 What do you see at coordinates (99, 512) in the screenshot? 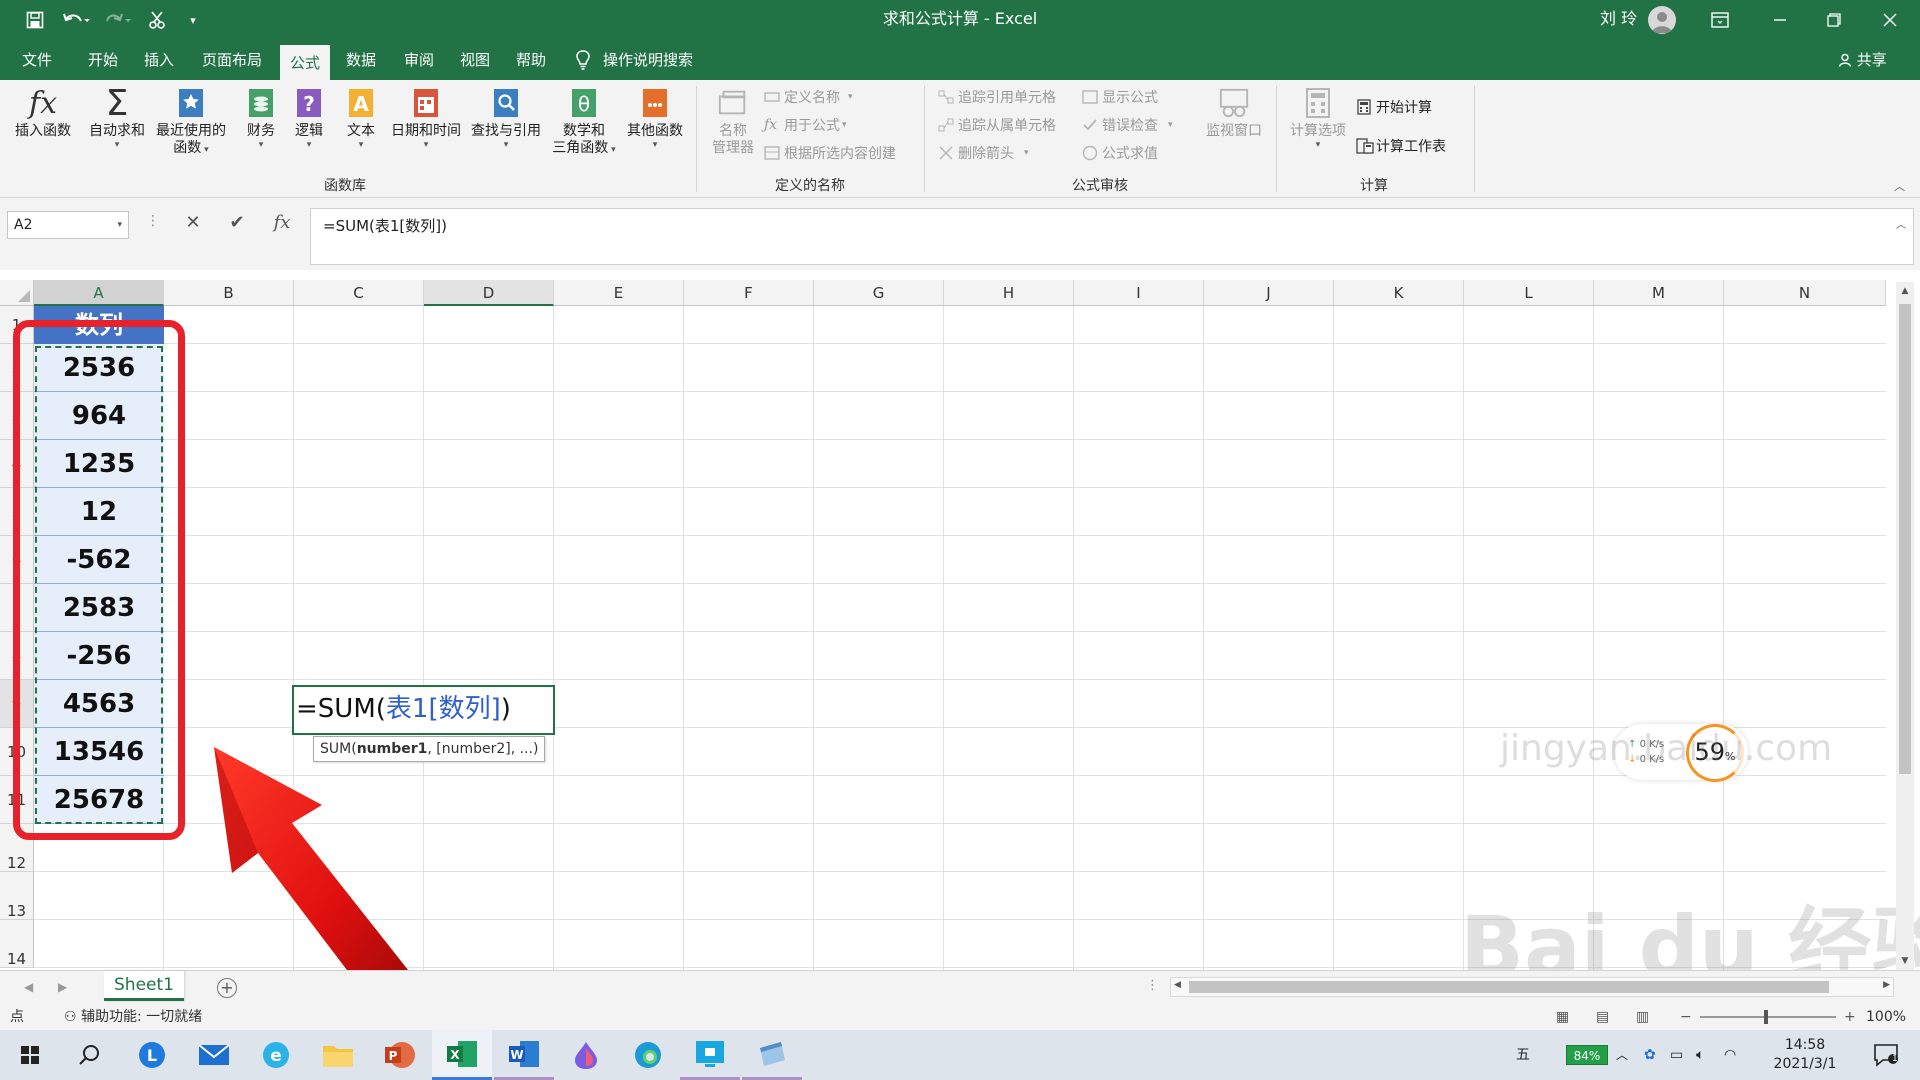
I see `table-cell: 12` at bounding box center [99, 512].